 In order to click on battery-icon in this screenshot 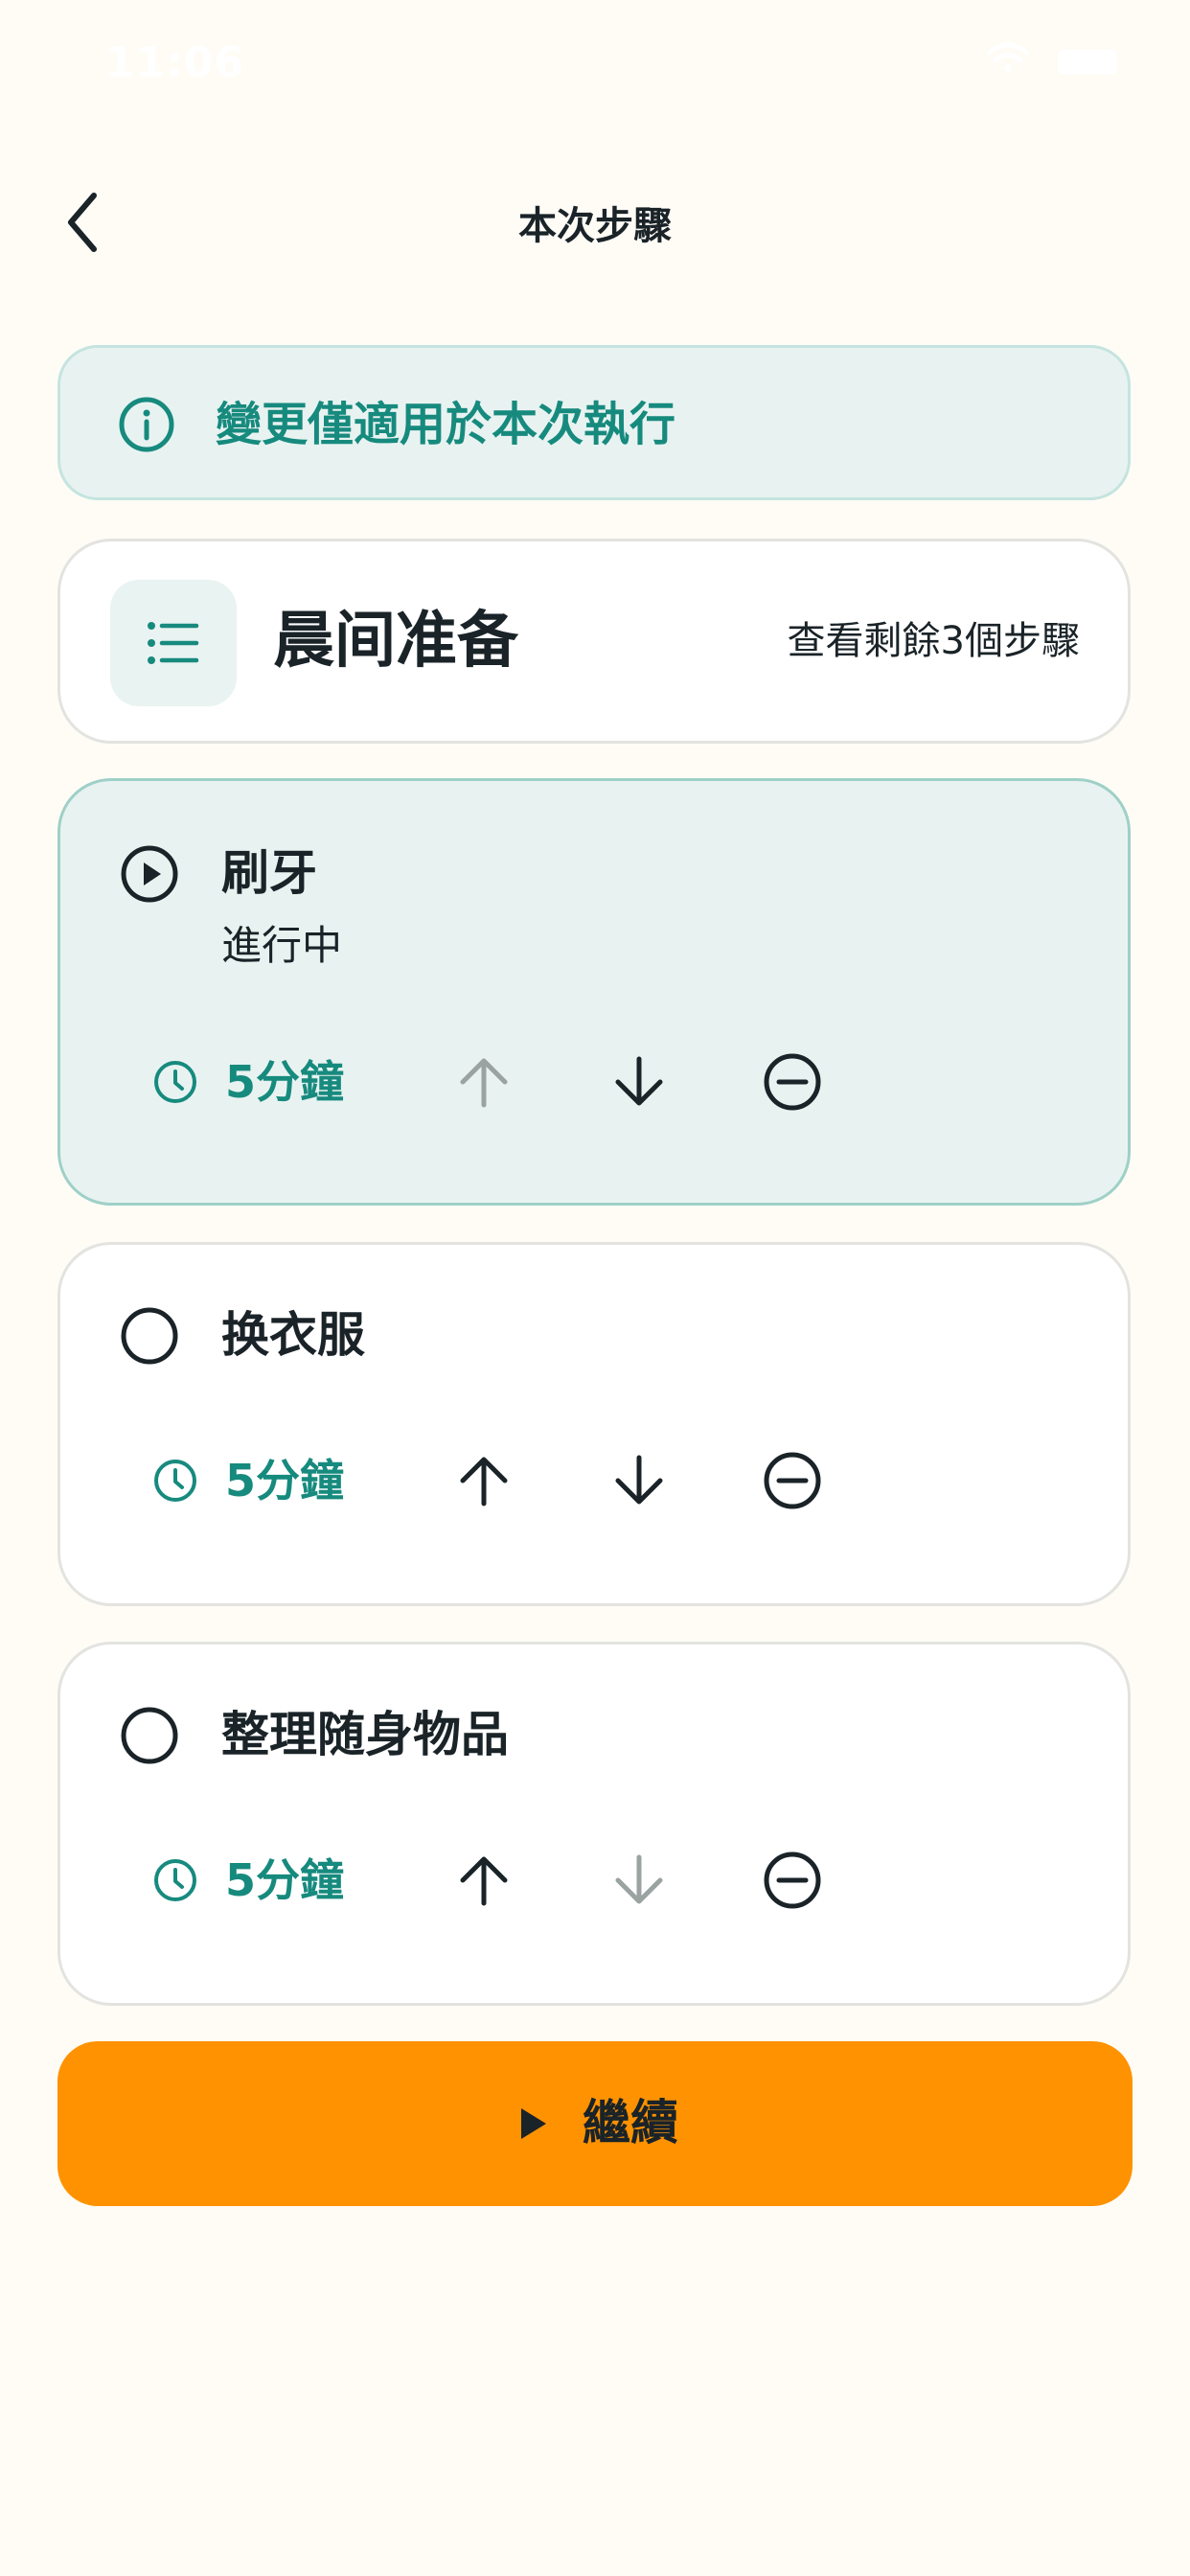, I will do `click(1088, 63)`.